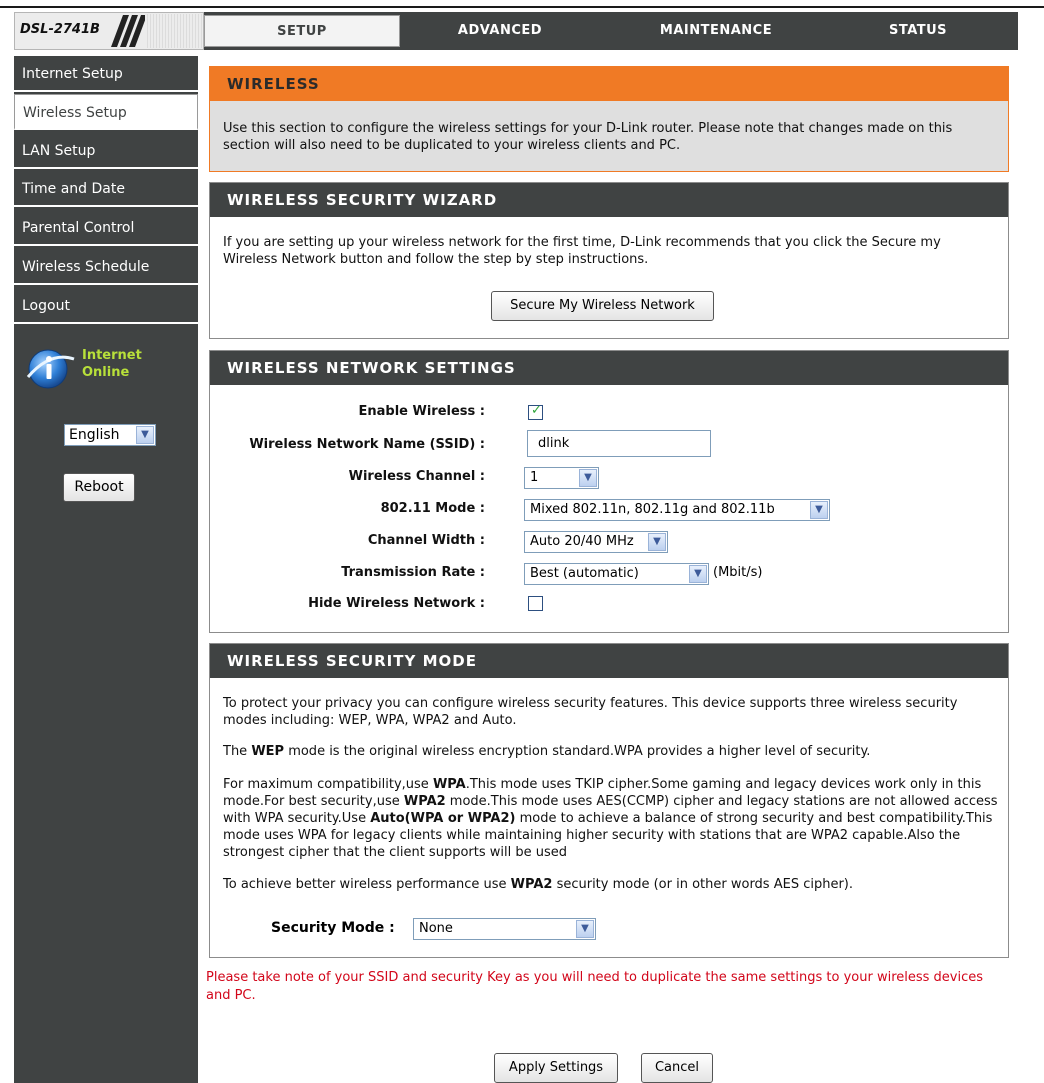  What do you see at coordinates (106, 372) in the screenshot?
I see `status-line-2: Online` at bounding box center [106, 372].